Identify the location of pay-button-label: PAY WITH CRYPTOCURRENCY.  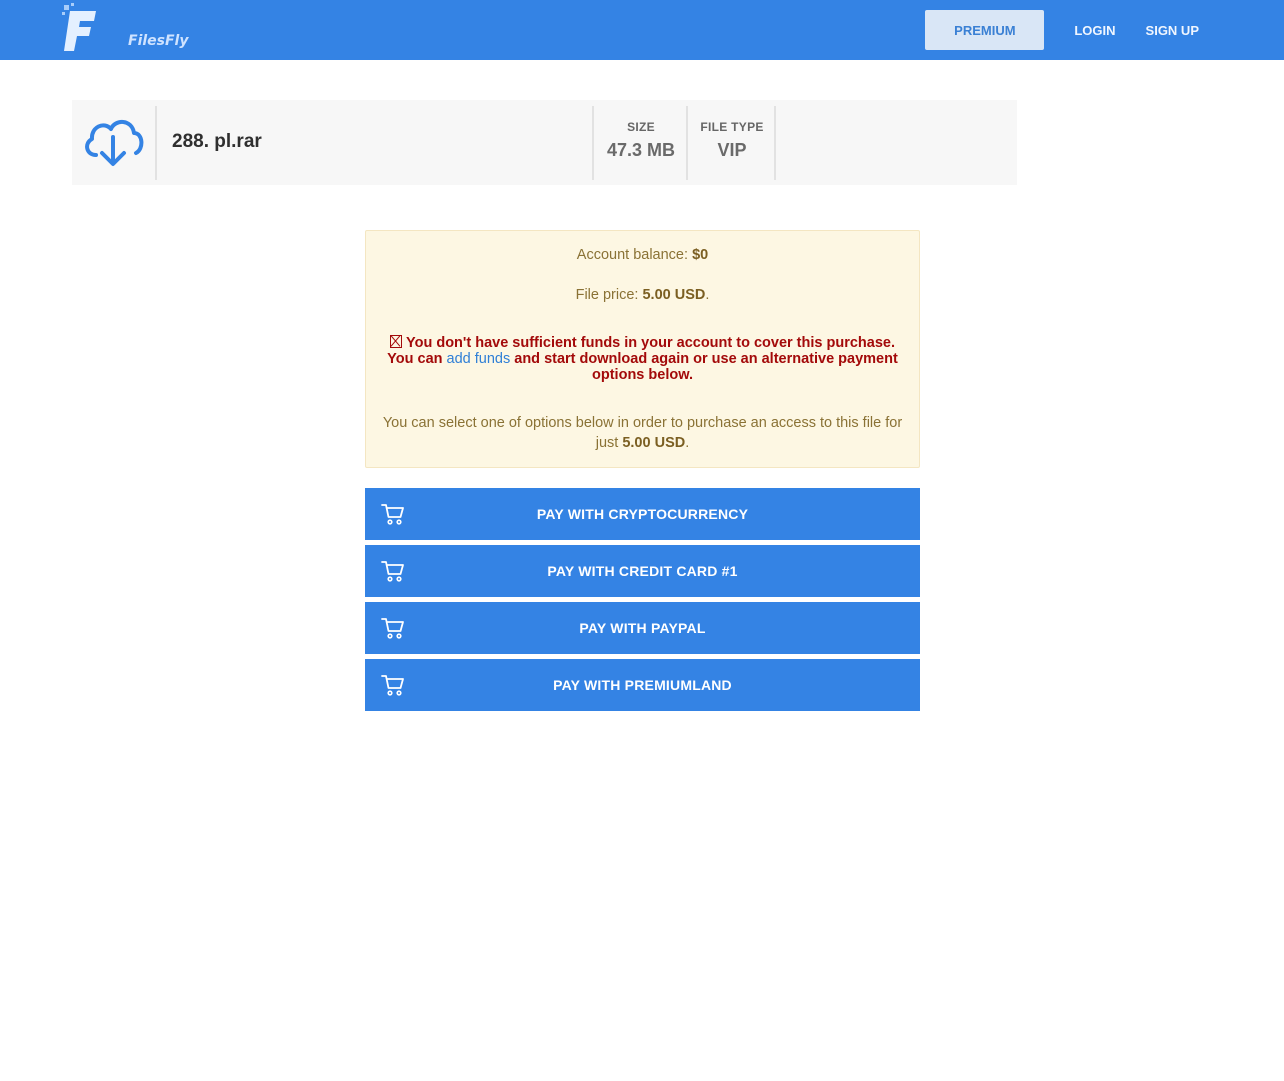
(642, 514).